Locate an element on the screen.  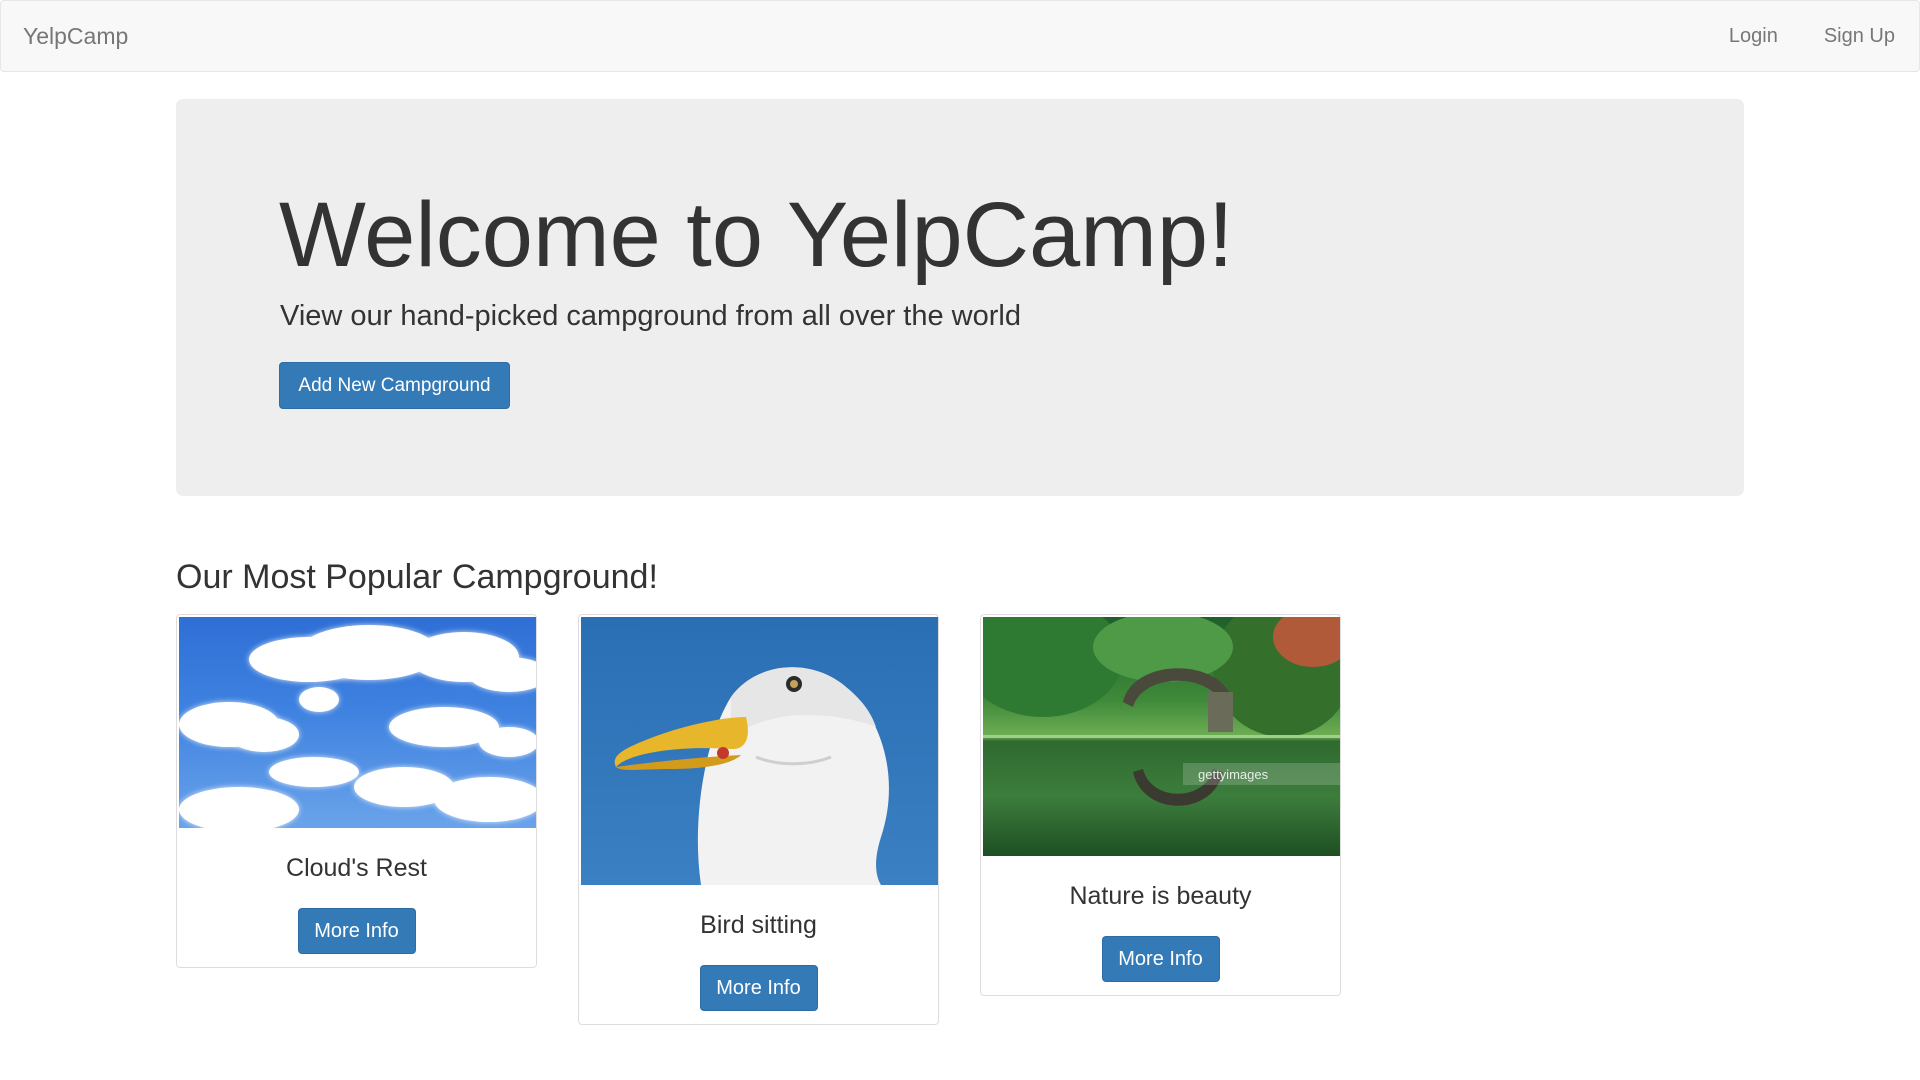
watermark-text: gettyimages is located at coordinates (1233, 774).